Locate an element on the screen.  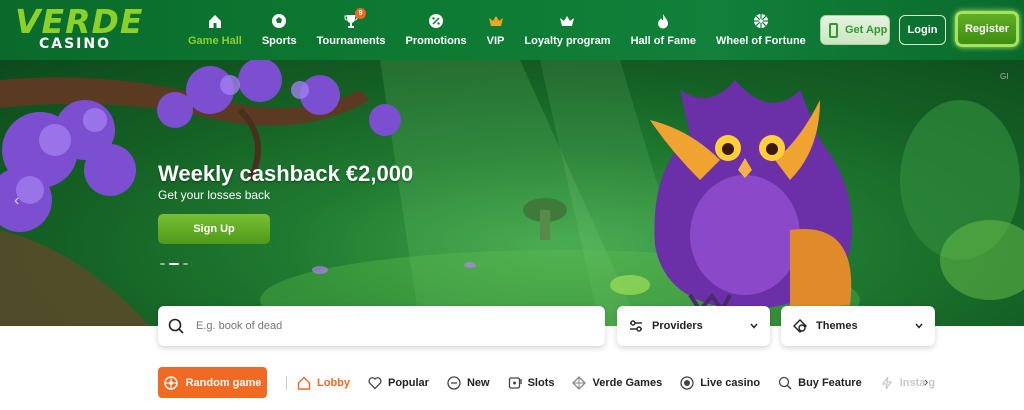
carousel-prev-icon: ‹ is located at coordinates (16, 201).